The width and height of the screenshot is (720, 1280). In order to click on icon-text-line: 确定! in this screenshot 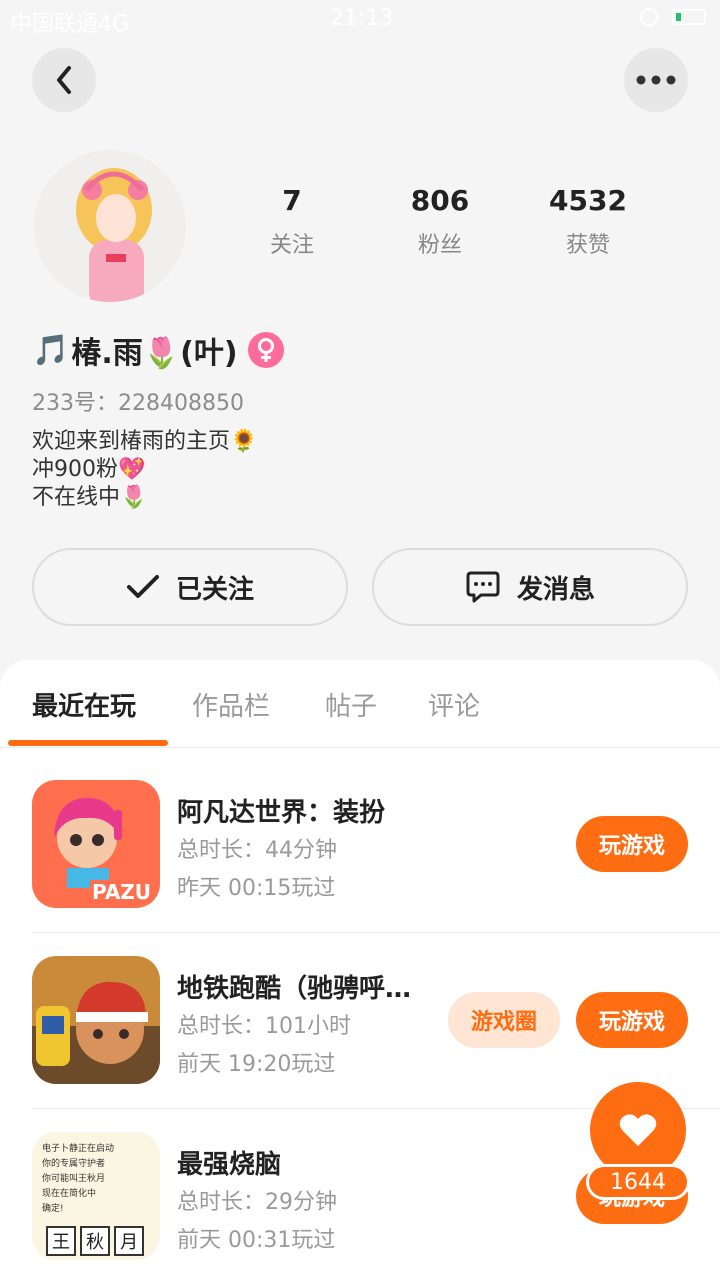, I will do `click(53, 1209)`.